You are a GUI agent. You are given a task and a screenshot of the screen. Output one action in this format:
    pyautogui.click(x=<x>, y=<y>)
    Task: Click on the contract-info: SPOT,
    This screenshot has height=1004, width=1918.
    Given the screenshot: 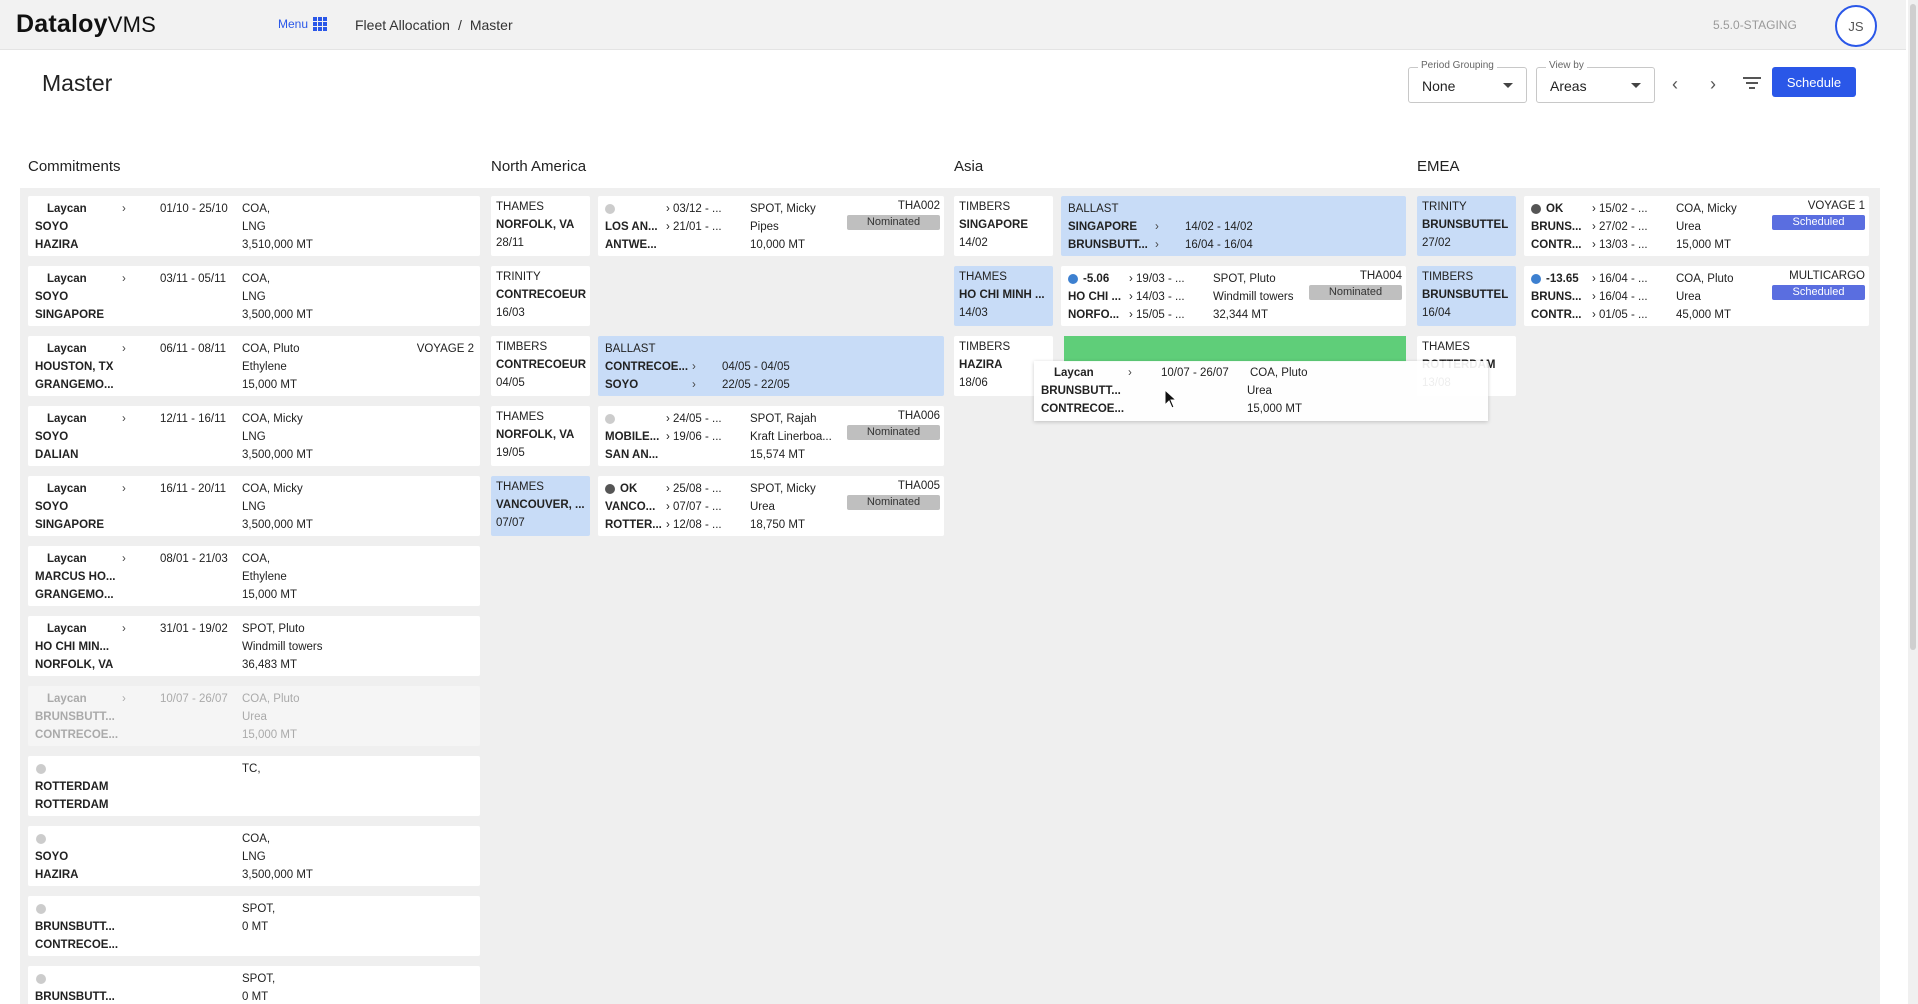 What is the action you would take?
    pyautogui.click(x=259, y=979)
    